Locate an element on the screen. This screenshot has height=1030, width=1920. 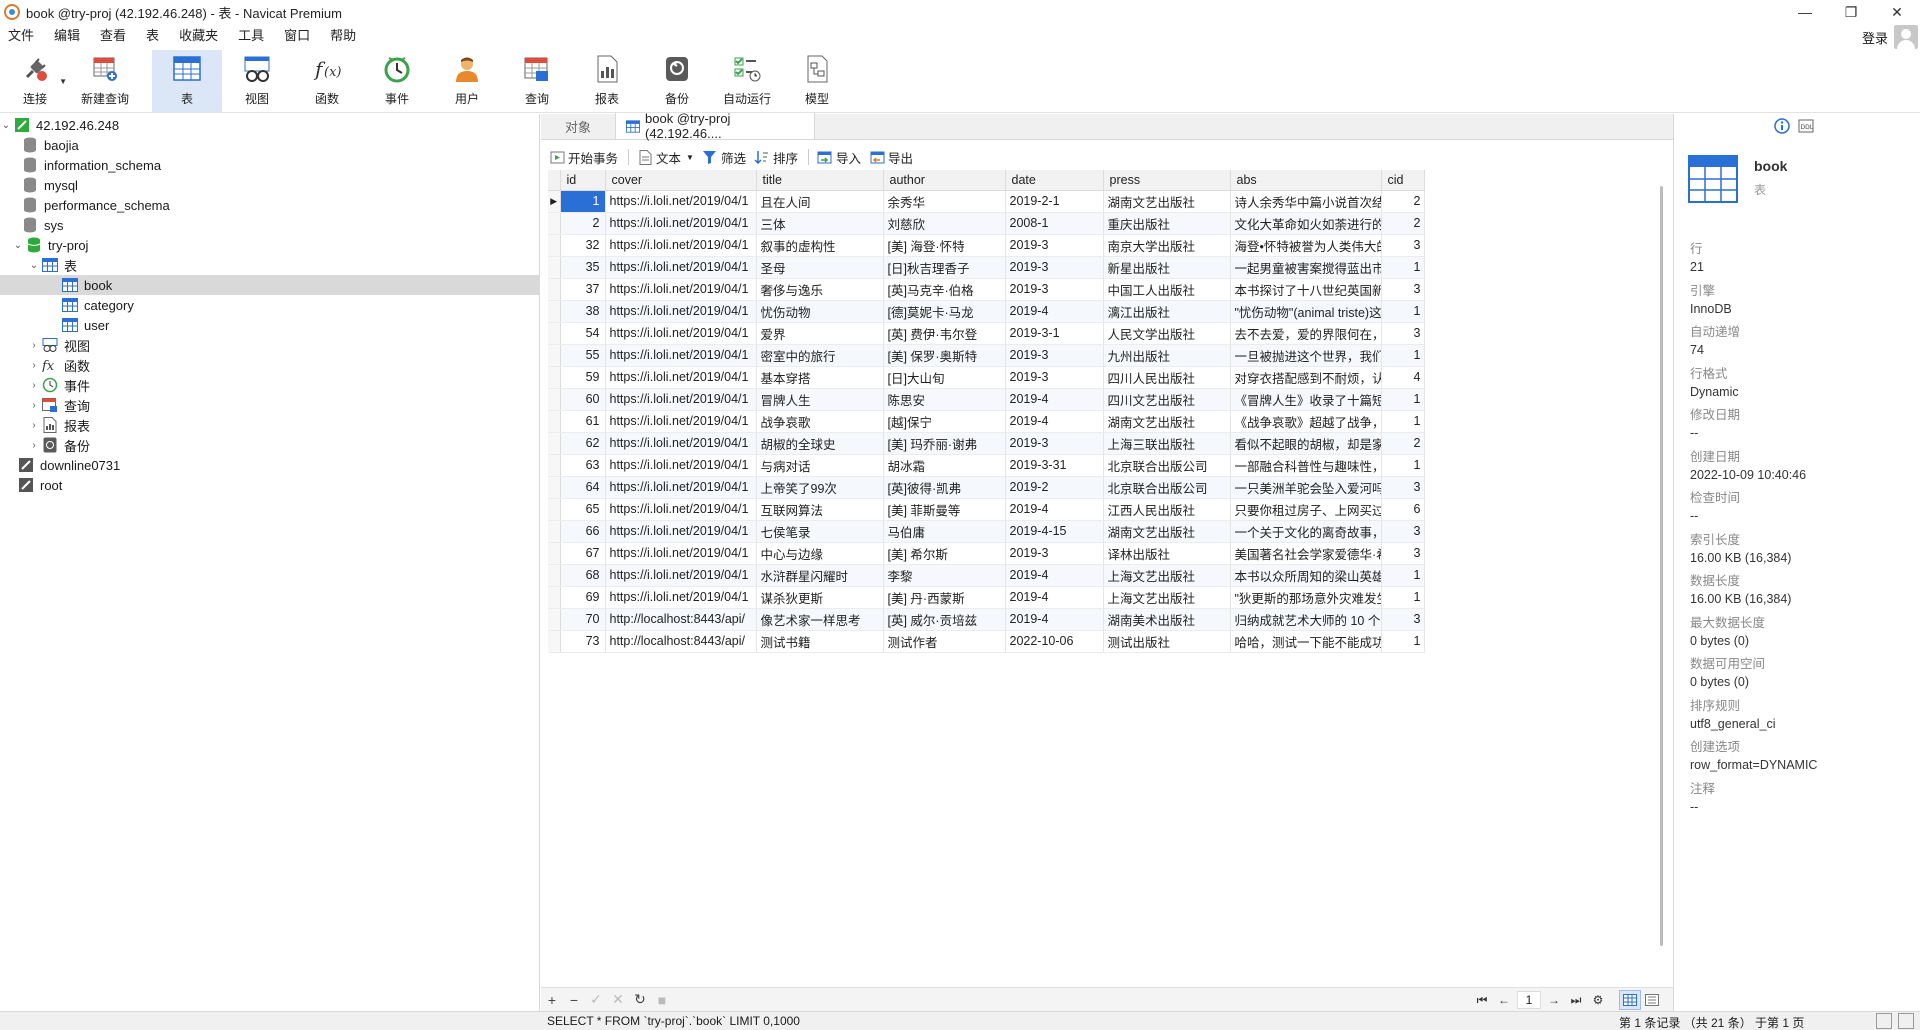
refresh-button: ↻ is located at coordinates (640, 1000).